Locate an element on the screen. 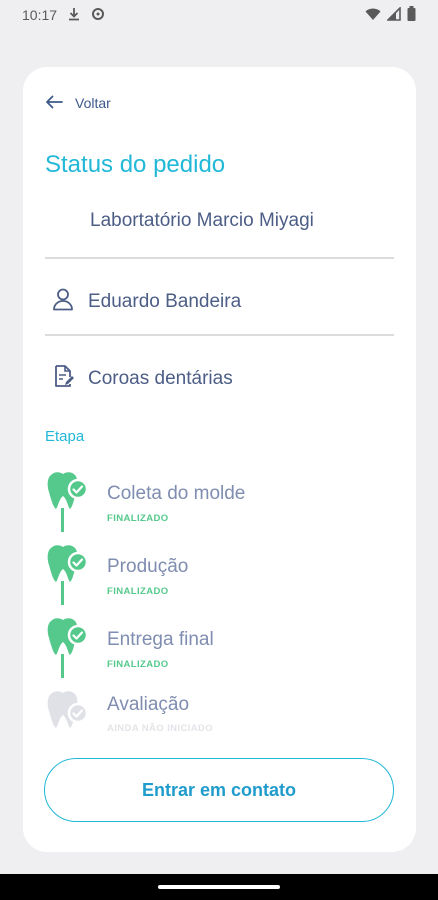  stage-section-label: Etapa is located at coordinates (65, 436).